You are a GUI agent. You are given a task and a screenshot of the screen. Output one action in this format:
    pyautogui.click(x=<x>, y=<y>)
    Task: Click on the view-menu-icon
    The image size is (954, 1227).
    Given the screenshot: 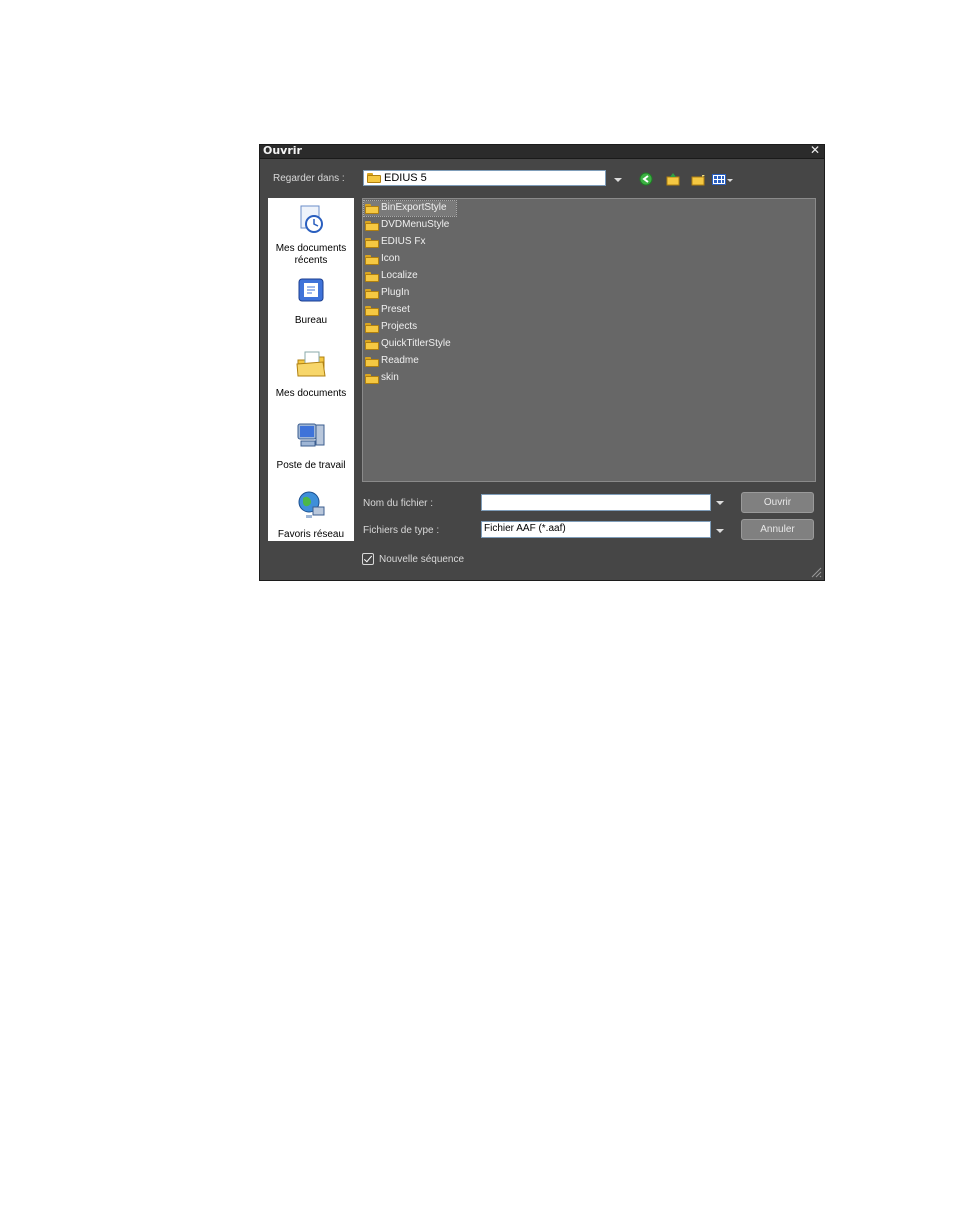 What is the action you would take?
    pyautogui.click(x=719, y=179)
    